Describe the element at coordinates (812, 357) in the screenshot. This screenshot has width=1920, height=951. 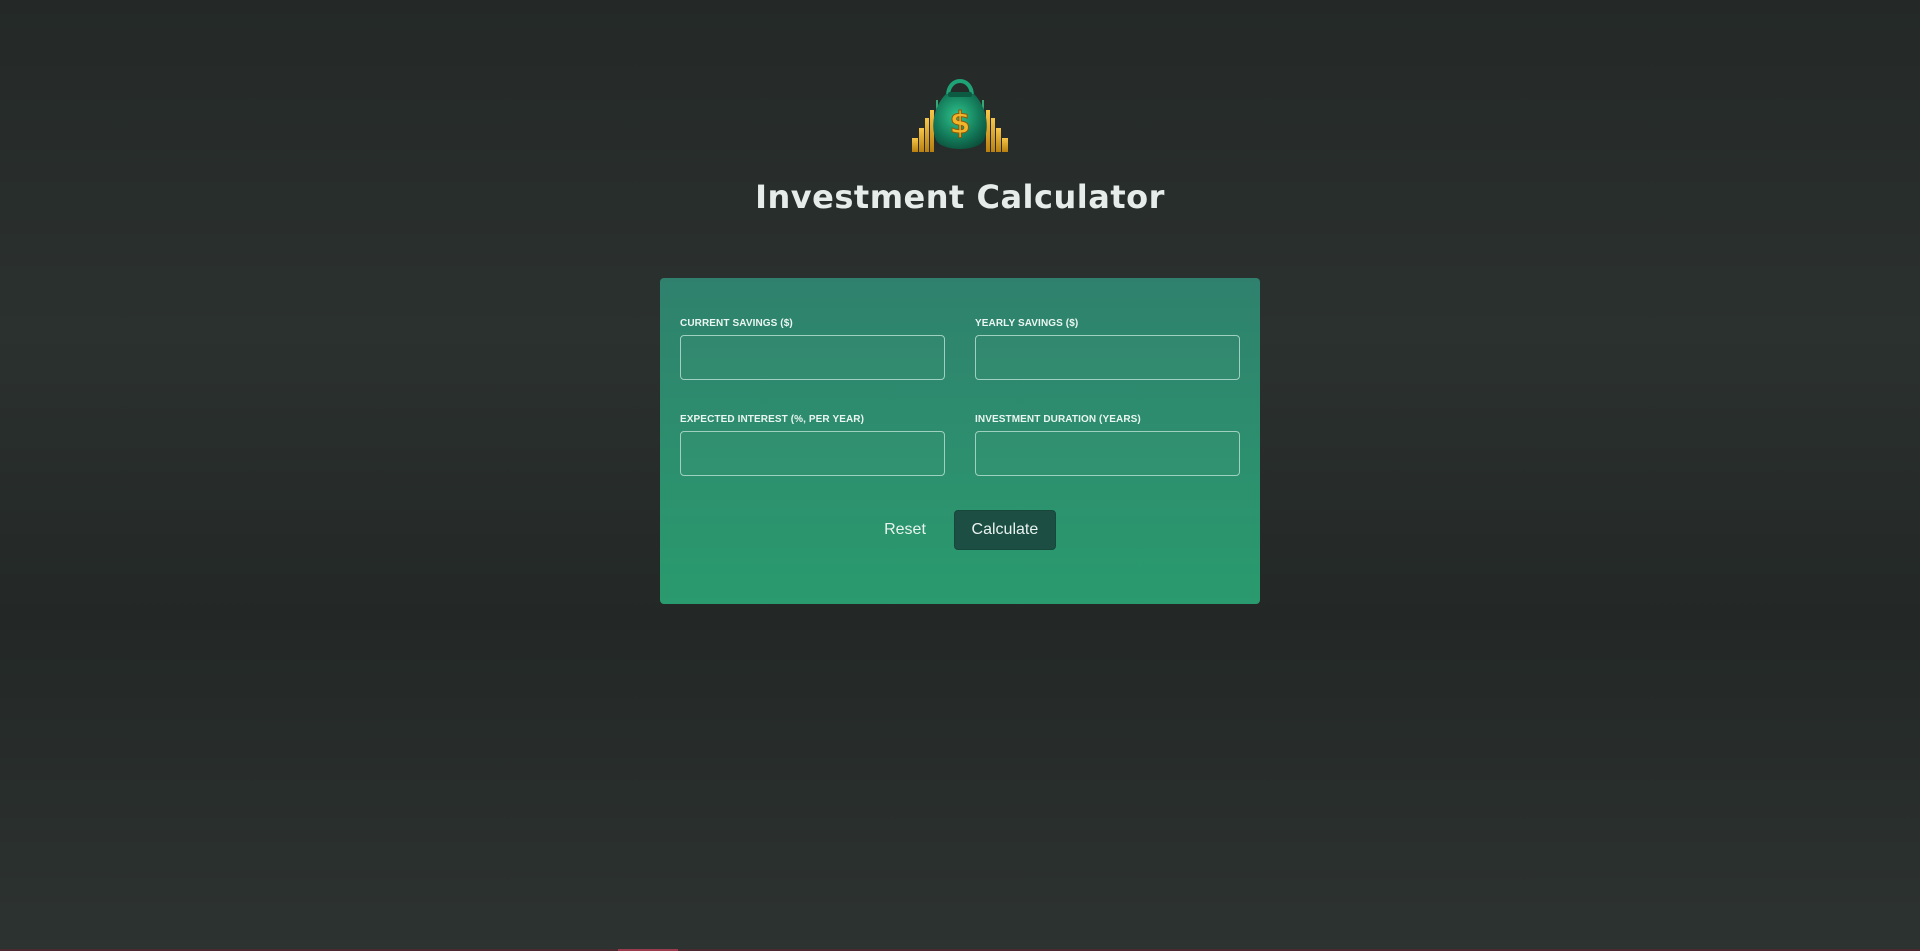
I see `current-savings-input` at that location.